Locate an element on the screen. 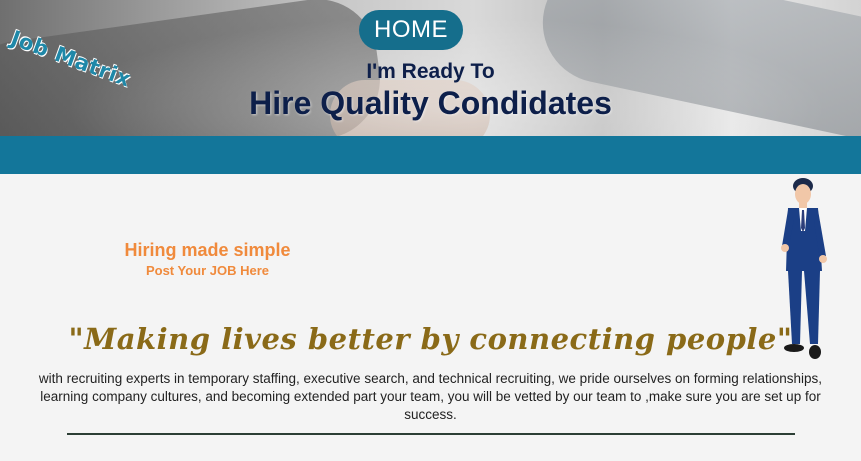 This screenshot has width=861, height=461. hiring-headline: Hiring made simple is located at coordinates (207, 250).